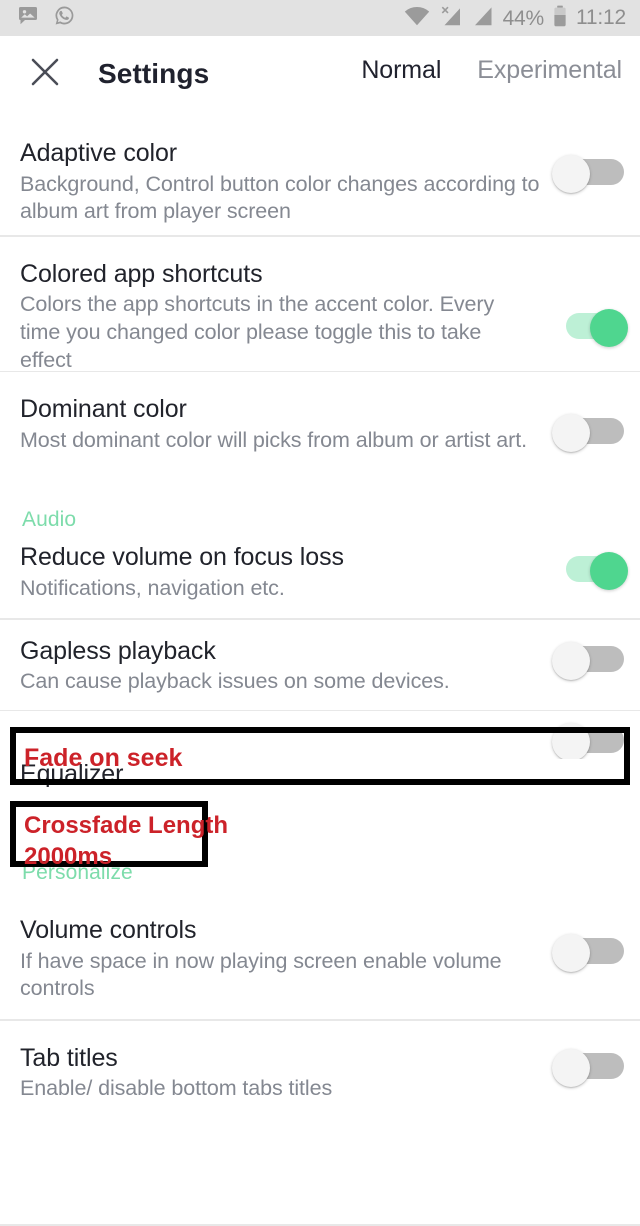  Describe the element at coordinates (154, 73) in the screenshot. I see `page-title: Settings` at that location.